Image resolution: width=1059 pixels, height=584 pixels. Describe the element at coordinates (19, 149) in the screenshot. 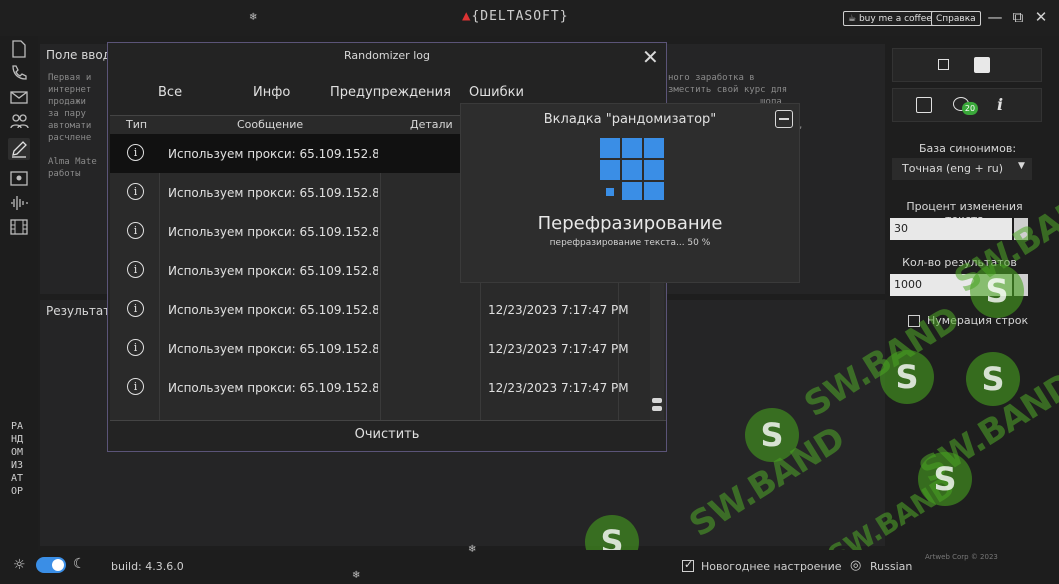

I see `edit-icon` at that location.